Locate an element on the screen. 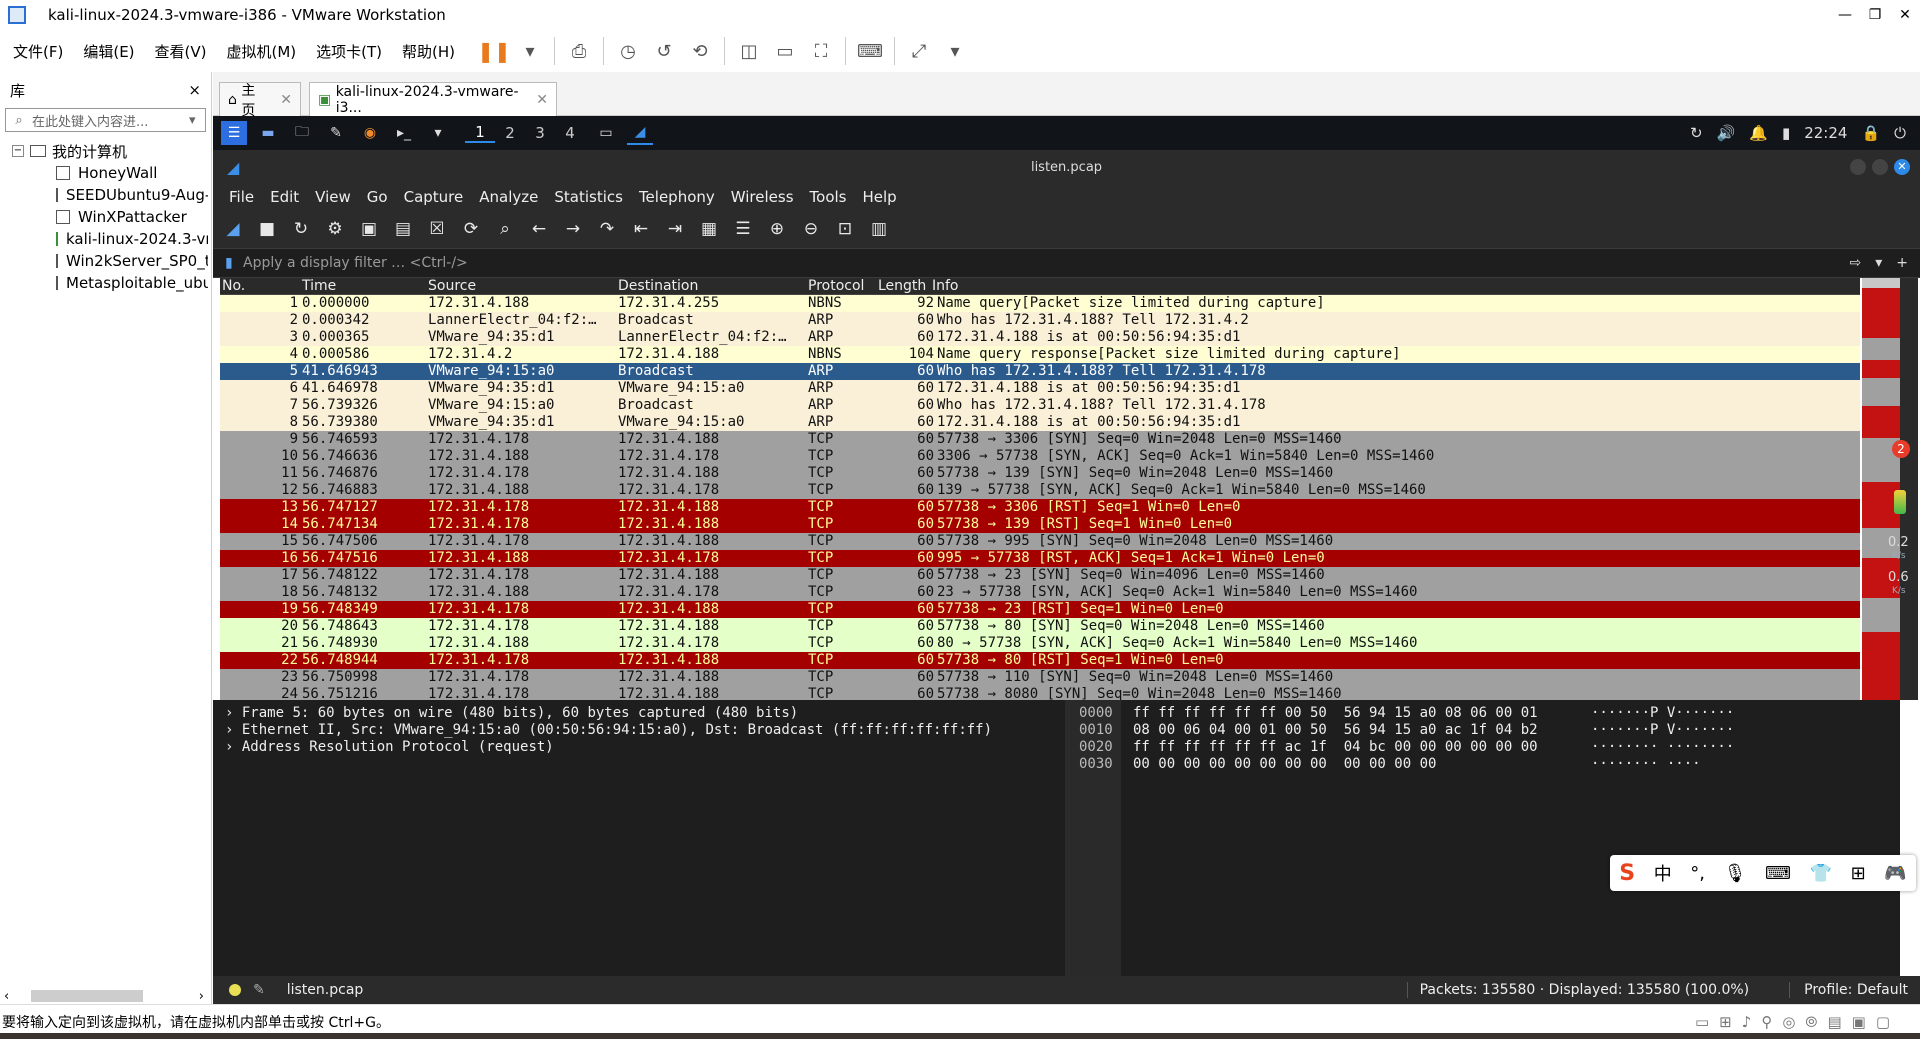  ime-language: 中 is located at coordinates (1663, 873).